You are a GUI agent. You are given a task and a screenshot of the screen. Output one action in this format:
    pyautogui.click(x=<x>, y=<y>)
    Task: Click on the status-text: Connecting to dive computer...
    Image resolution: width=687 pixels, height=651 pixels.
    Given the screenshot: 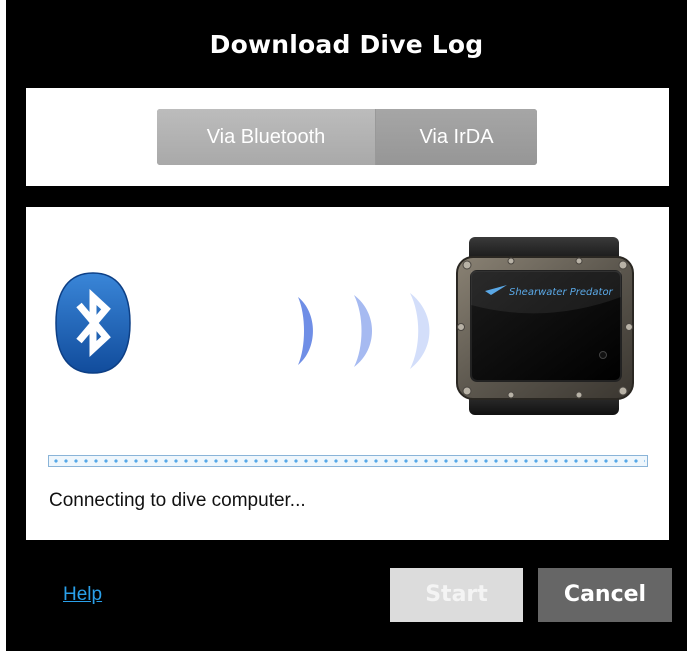 What is the action you would take?
    pyautogui.click(x=177, y=500)
    